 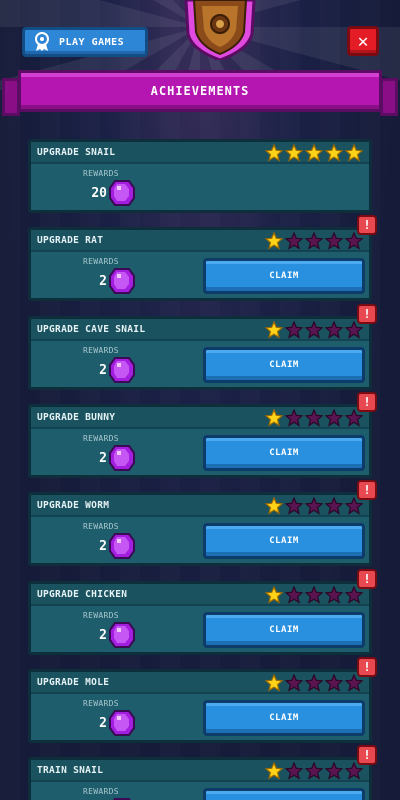 I want to click on achievement-card: UPGRADE SNAIL REWARDS 20, so click(x=200, y=176).